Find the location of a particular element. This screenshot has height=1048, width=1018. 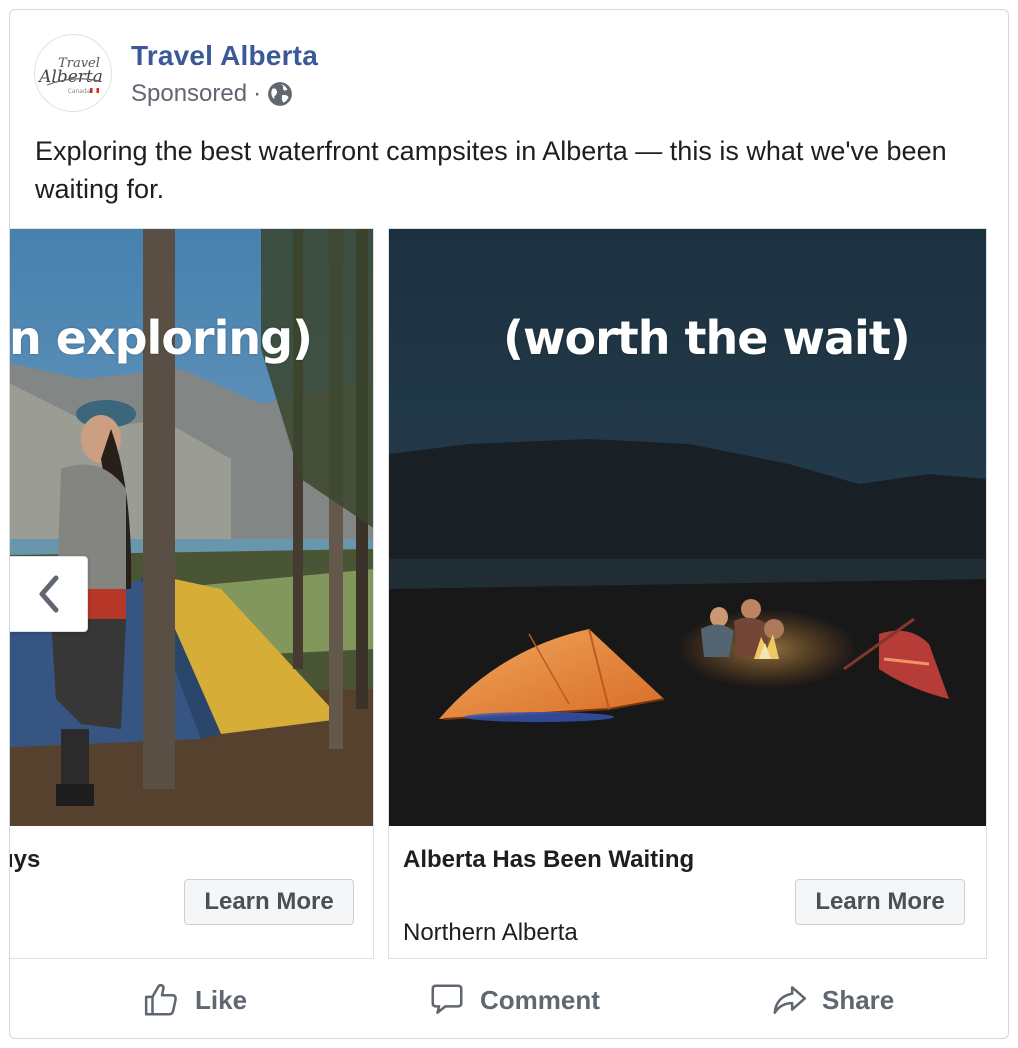

card-1-overlay-text: n exploring) is located at coordinates (161, 338).